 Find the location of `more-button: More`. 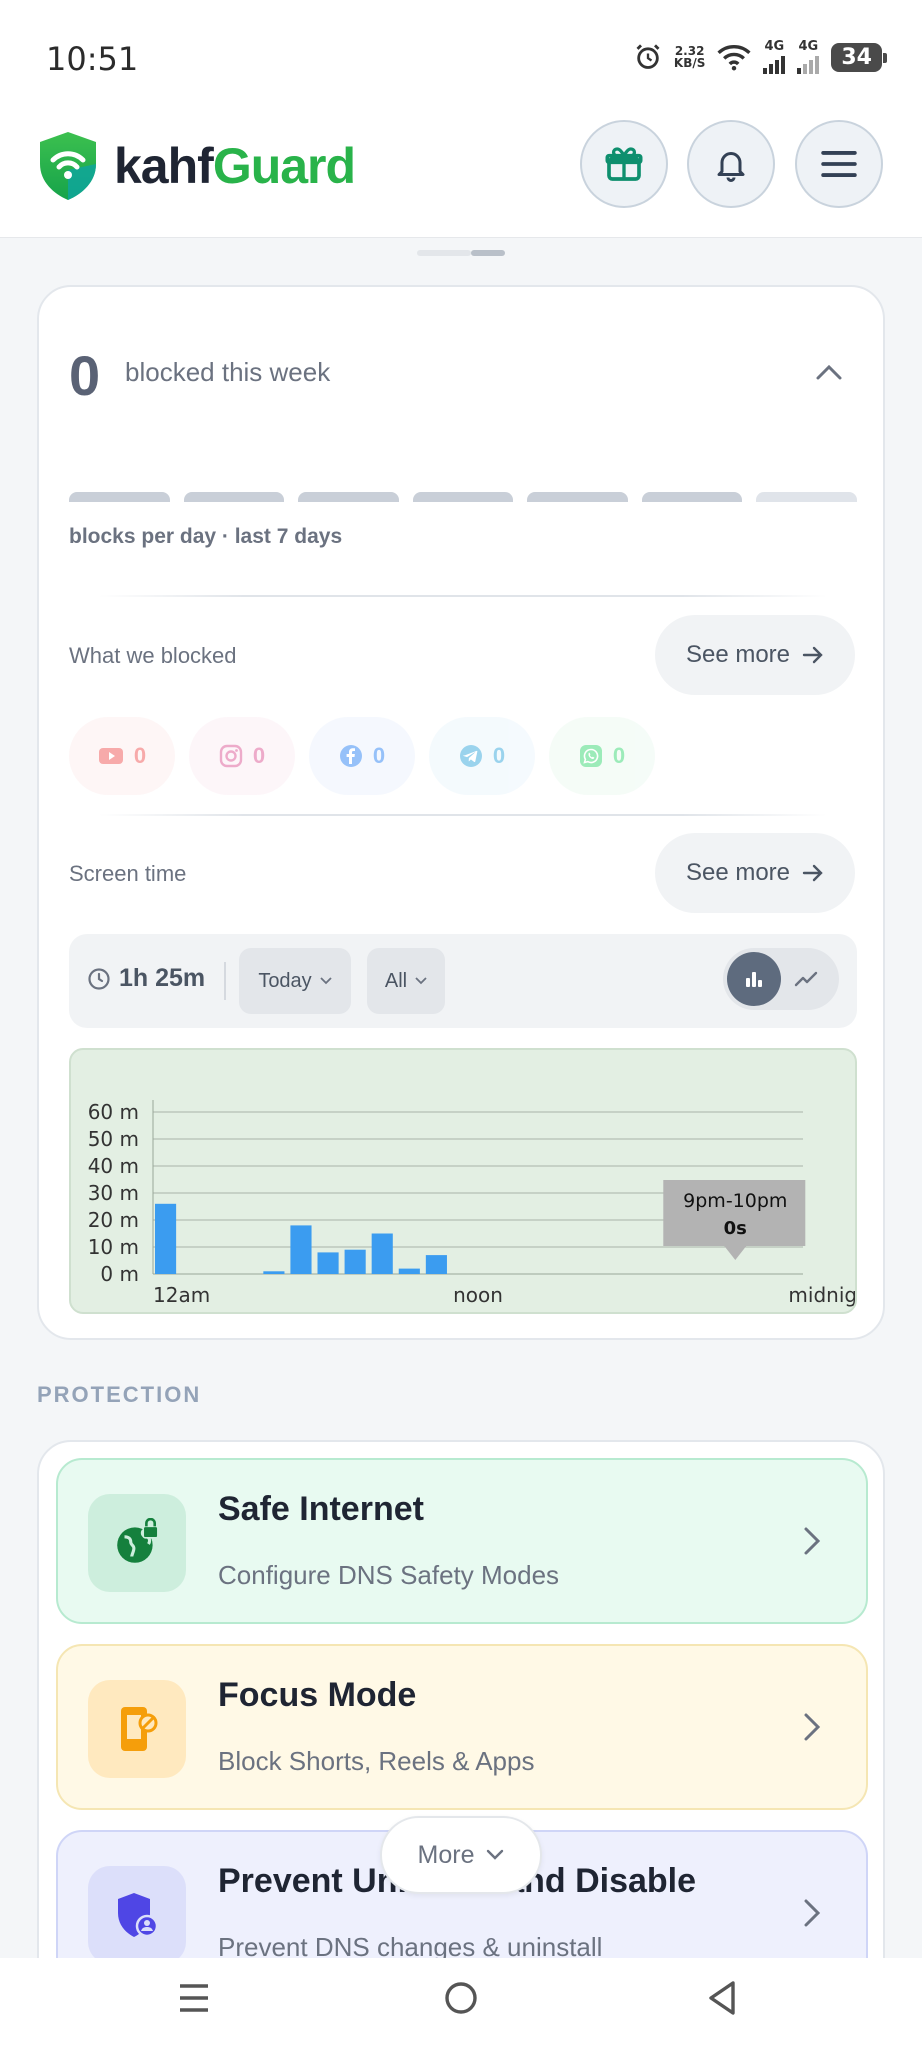

more-button: More is located at coordinates (461, 1855).